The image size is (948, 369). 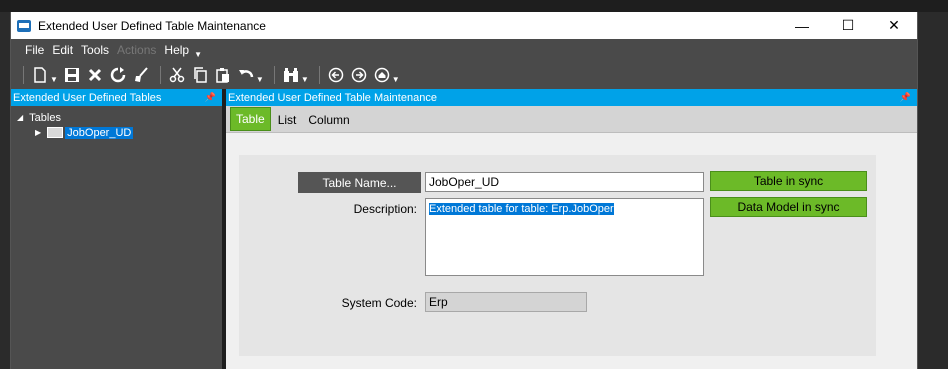 I want to click on toolbar: ▼ ▼ ▼ ▼, so click(x=464, y=75).